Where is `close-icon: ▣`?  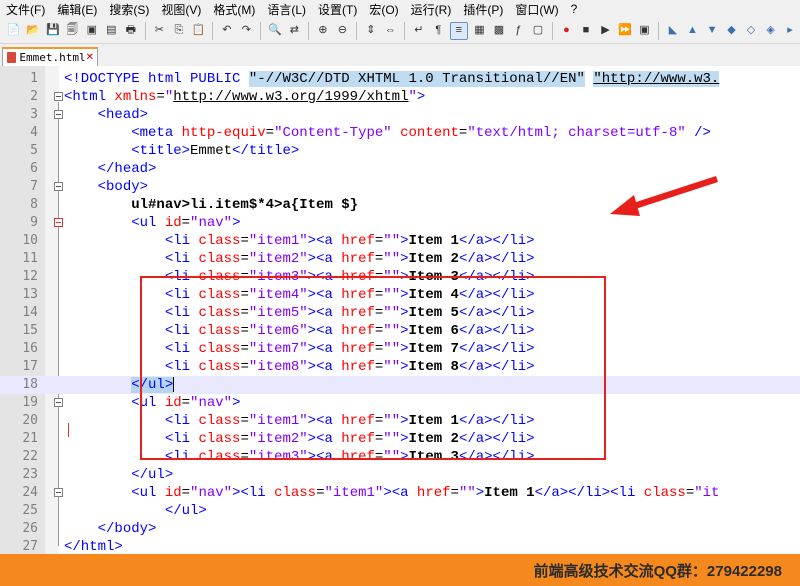
close-icon: ▣ is located at coordinates (92, 31).